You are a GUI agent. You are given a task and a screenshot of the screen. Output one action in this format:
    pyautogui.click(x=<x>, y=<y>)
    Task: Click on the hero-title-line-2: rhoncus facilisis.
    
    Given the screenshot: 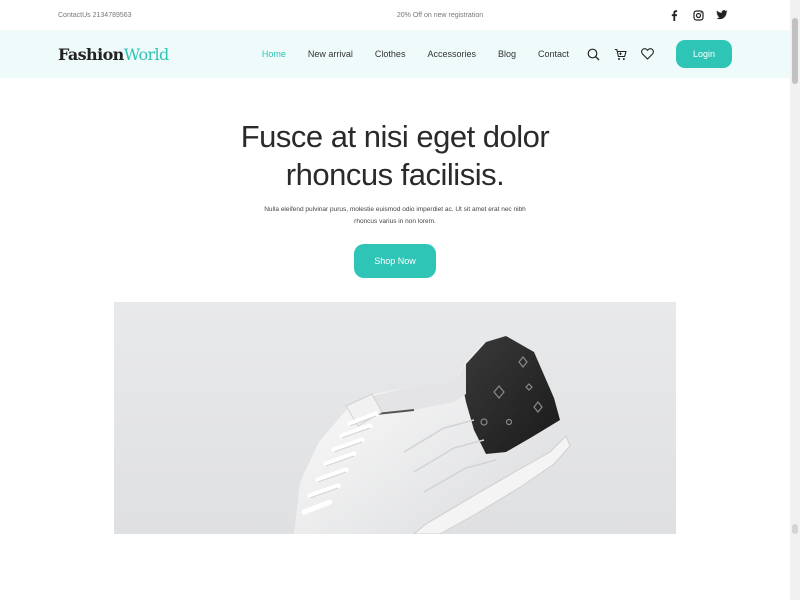 What is the action you would take?
    pyautogui.click(x=395, y=174)
    